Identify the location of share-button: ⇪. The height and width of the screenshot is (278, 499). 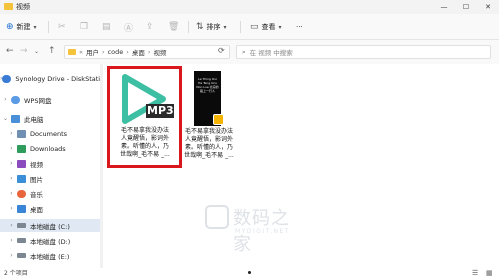
(150, 27).